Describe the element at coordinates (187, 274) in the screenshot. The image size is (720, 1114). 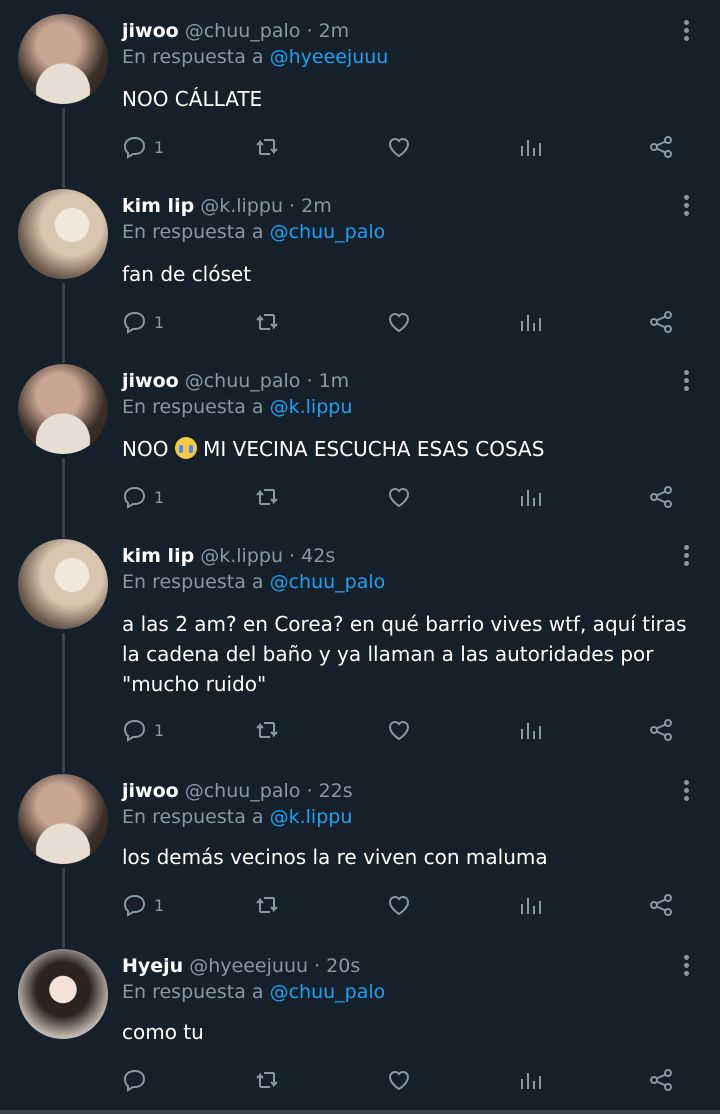
I see `tweet-text: fan de clóset` at that location.